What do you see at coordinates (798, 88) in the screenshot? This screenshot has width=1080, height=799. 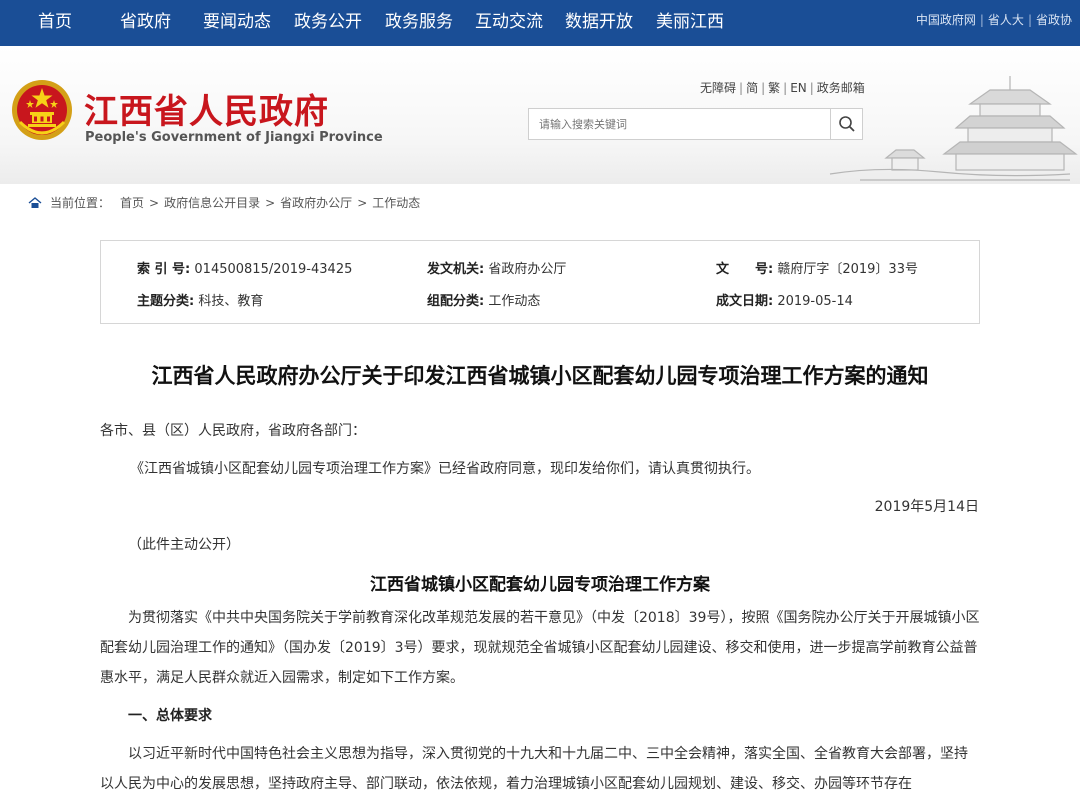 I see `english-link: EN` at bounding box center [798, 88].